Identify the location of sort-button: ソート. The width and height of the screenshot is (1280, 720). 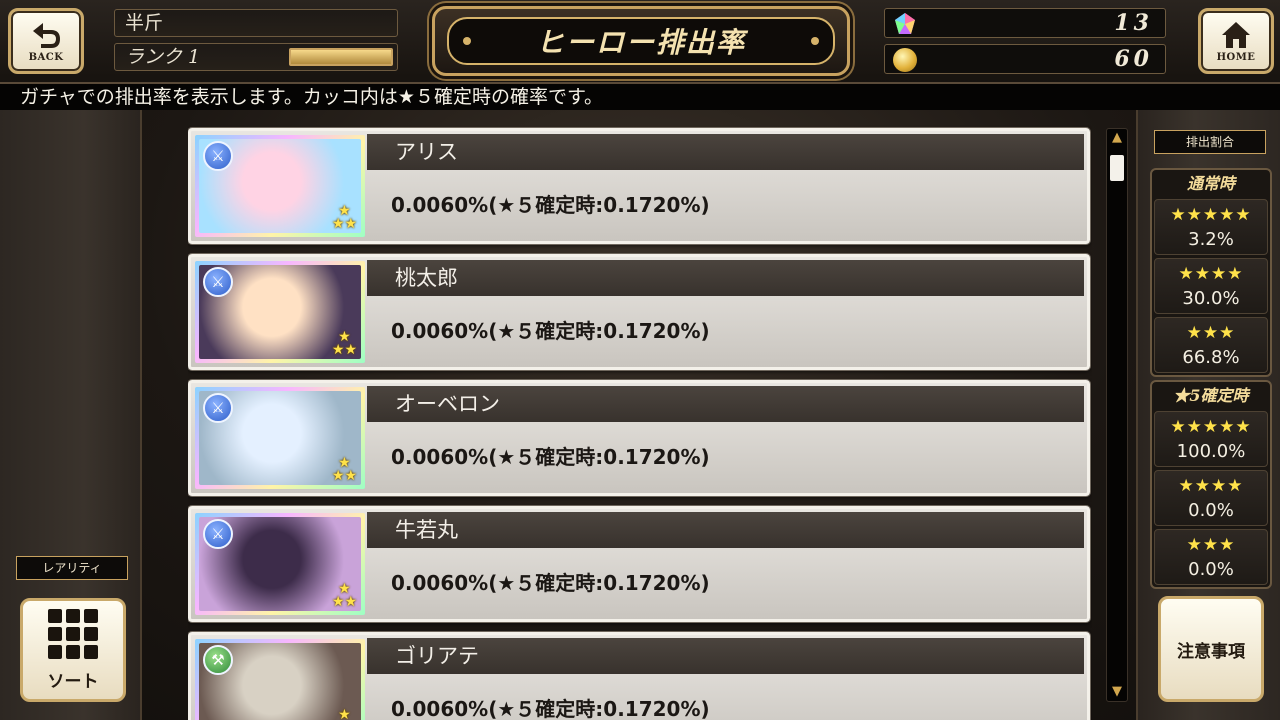
(73, 650).